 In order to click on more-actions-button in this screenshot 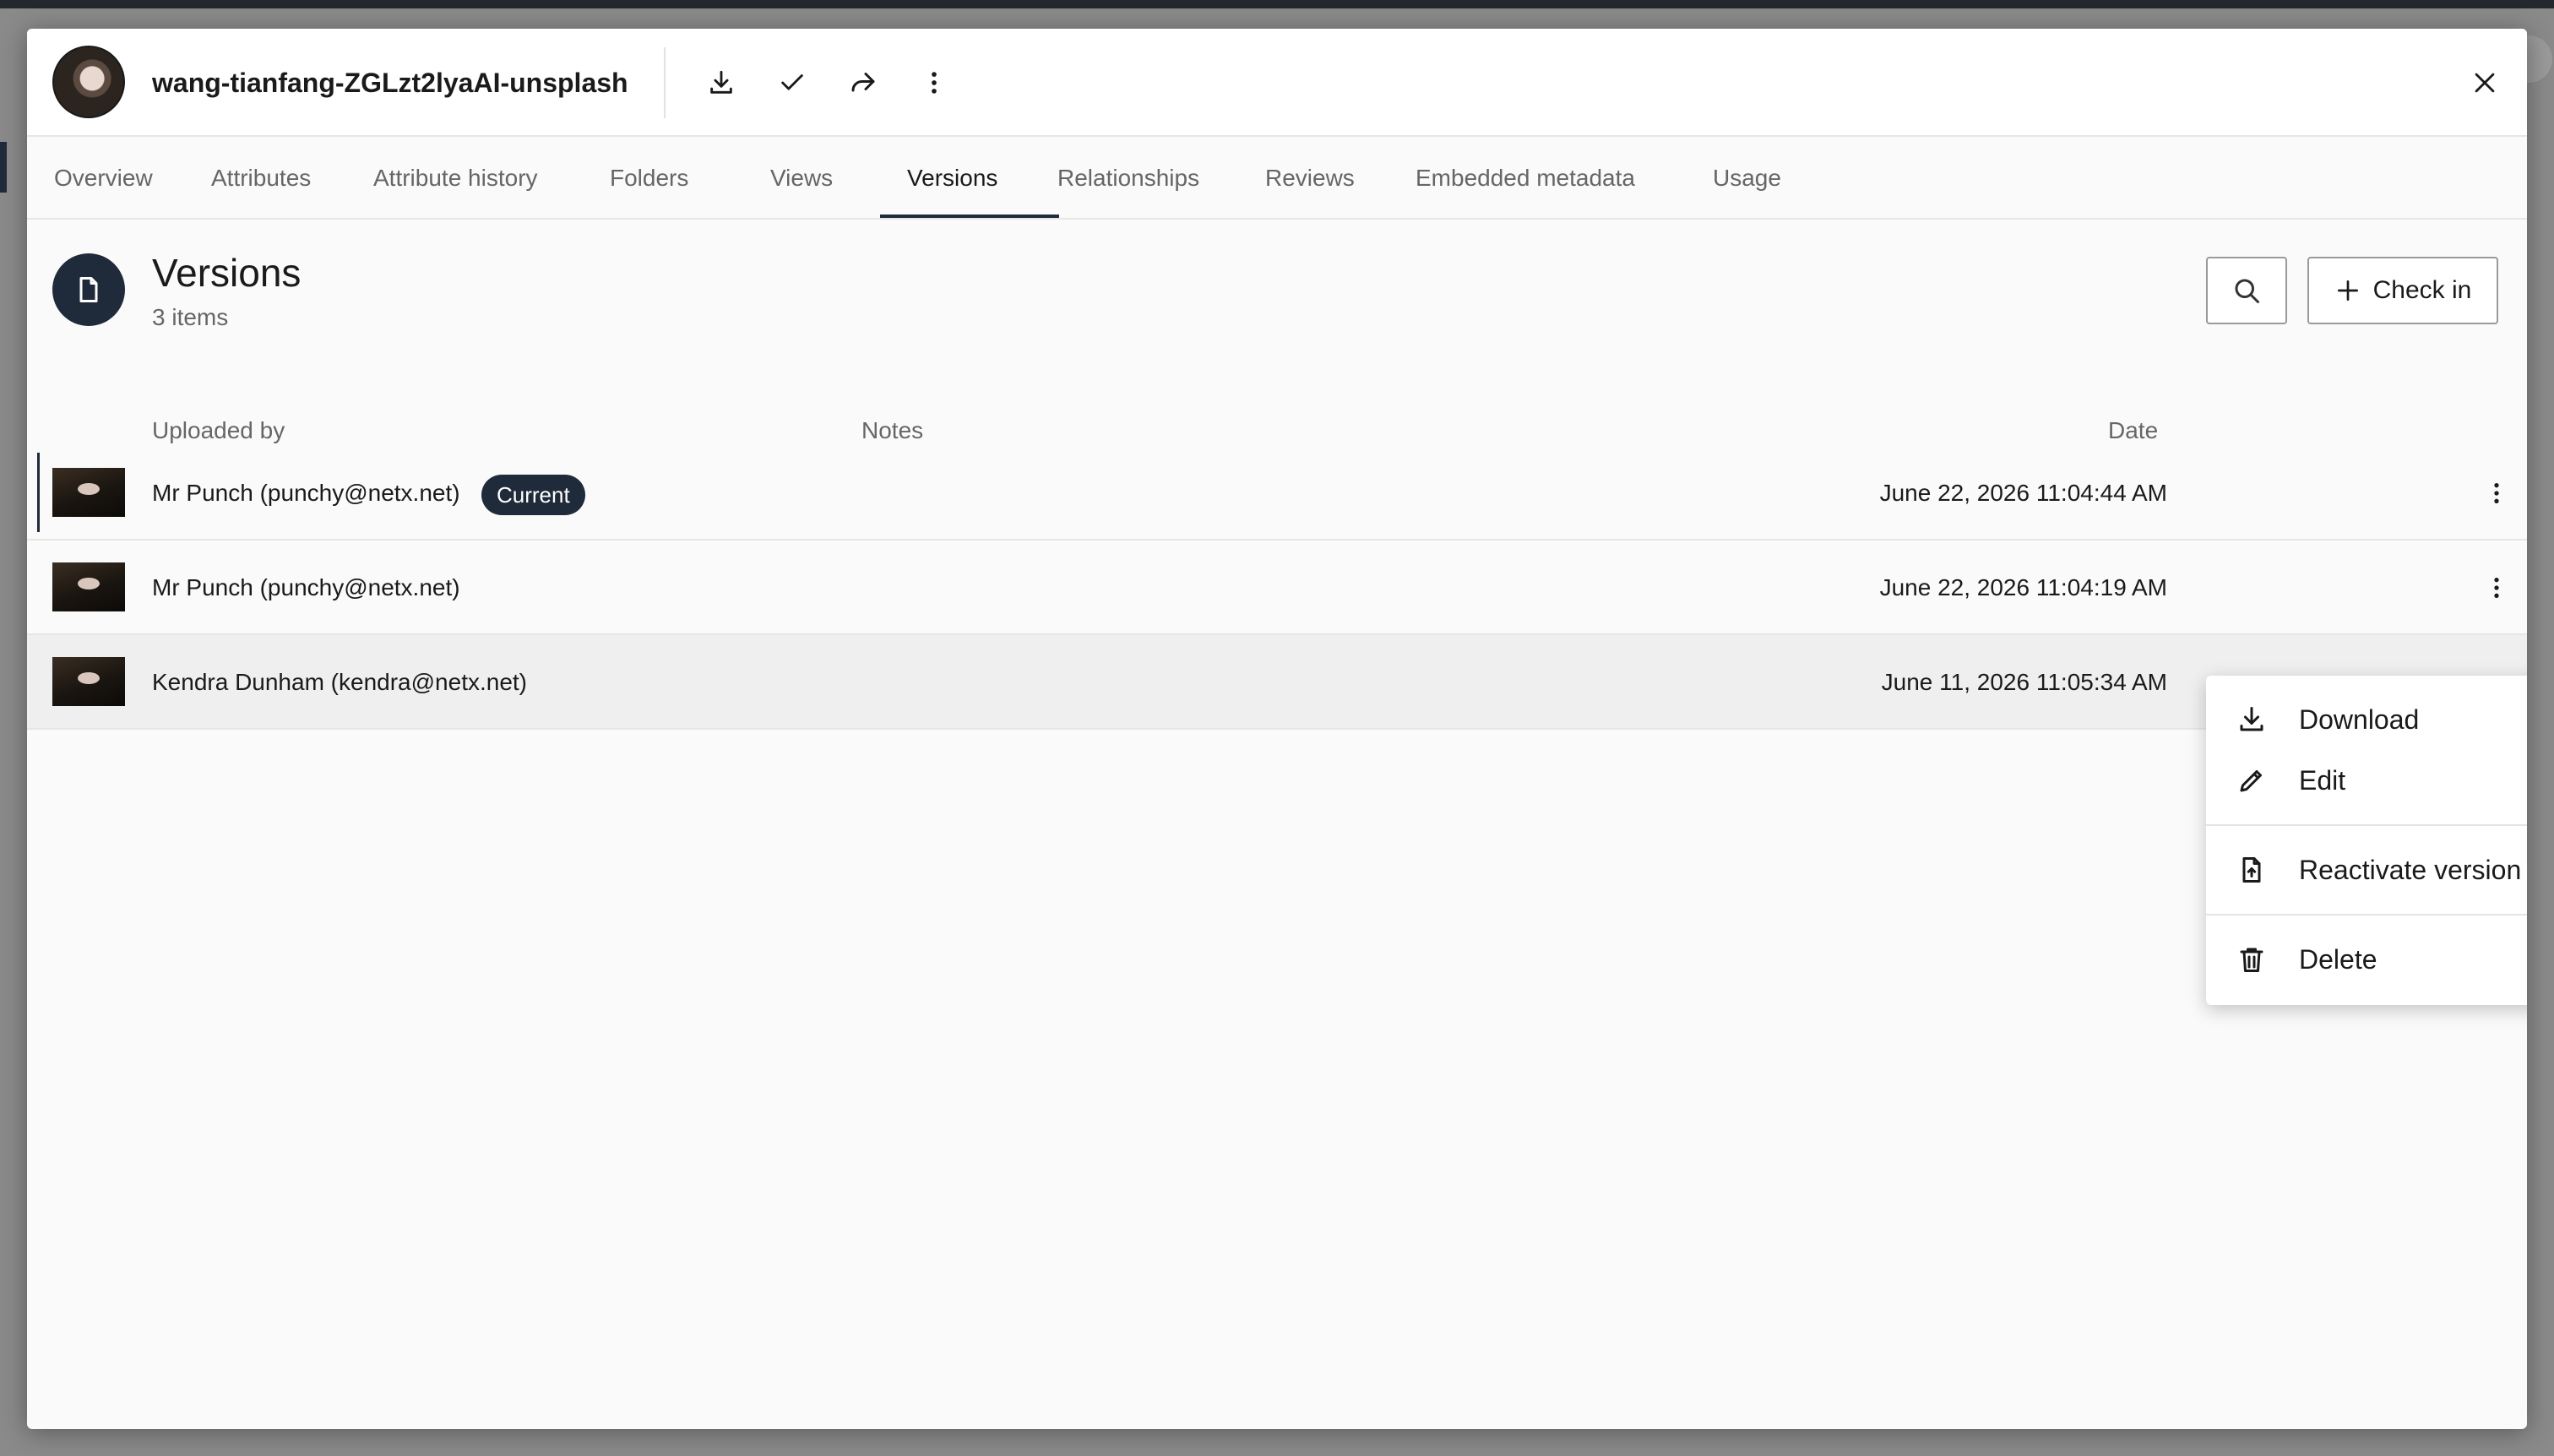, I will do `click(934, 83)`.